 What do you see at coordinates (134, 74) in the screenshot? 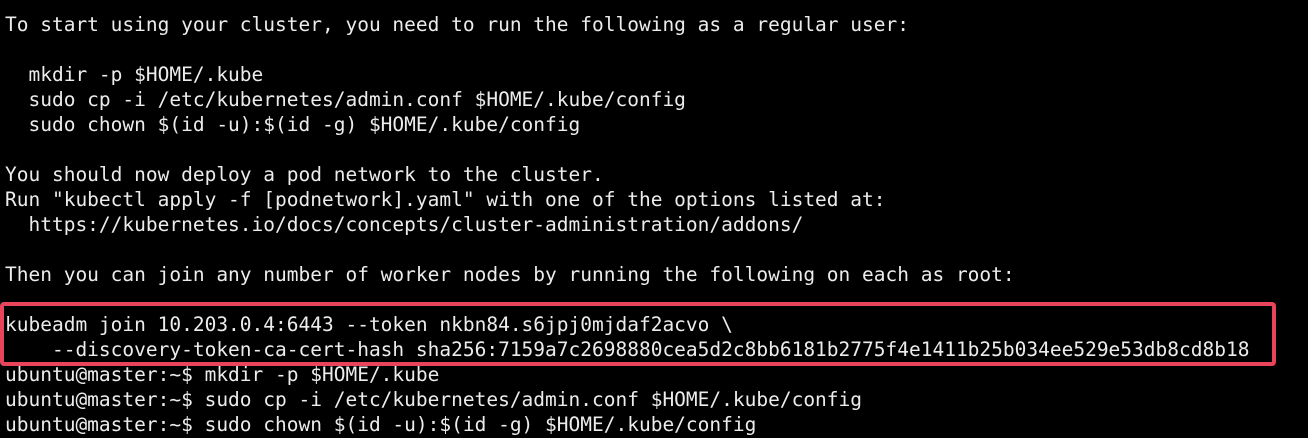
I see `output-cmd-mkdir: mkdir -p $HOME/.kube` at bounding box center [134, 74].